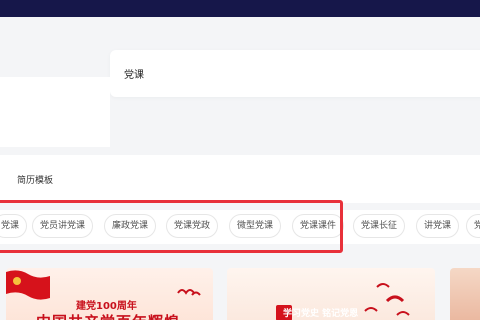 This screenshot has height=320, width=480. I want to click on card-2-title: 学习党史 铭记党恩, so click(321, 314).